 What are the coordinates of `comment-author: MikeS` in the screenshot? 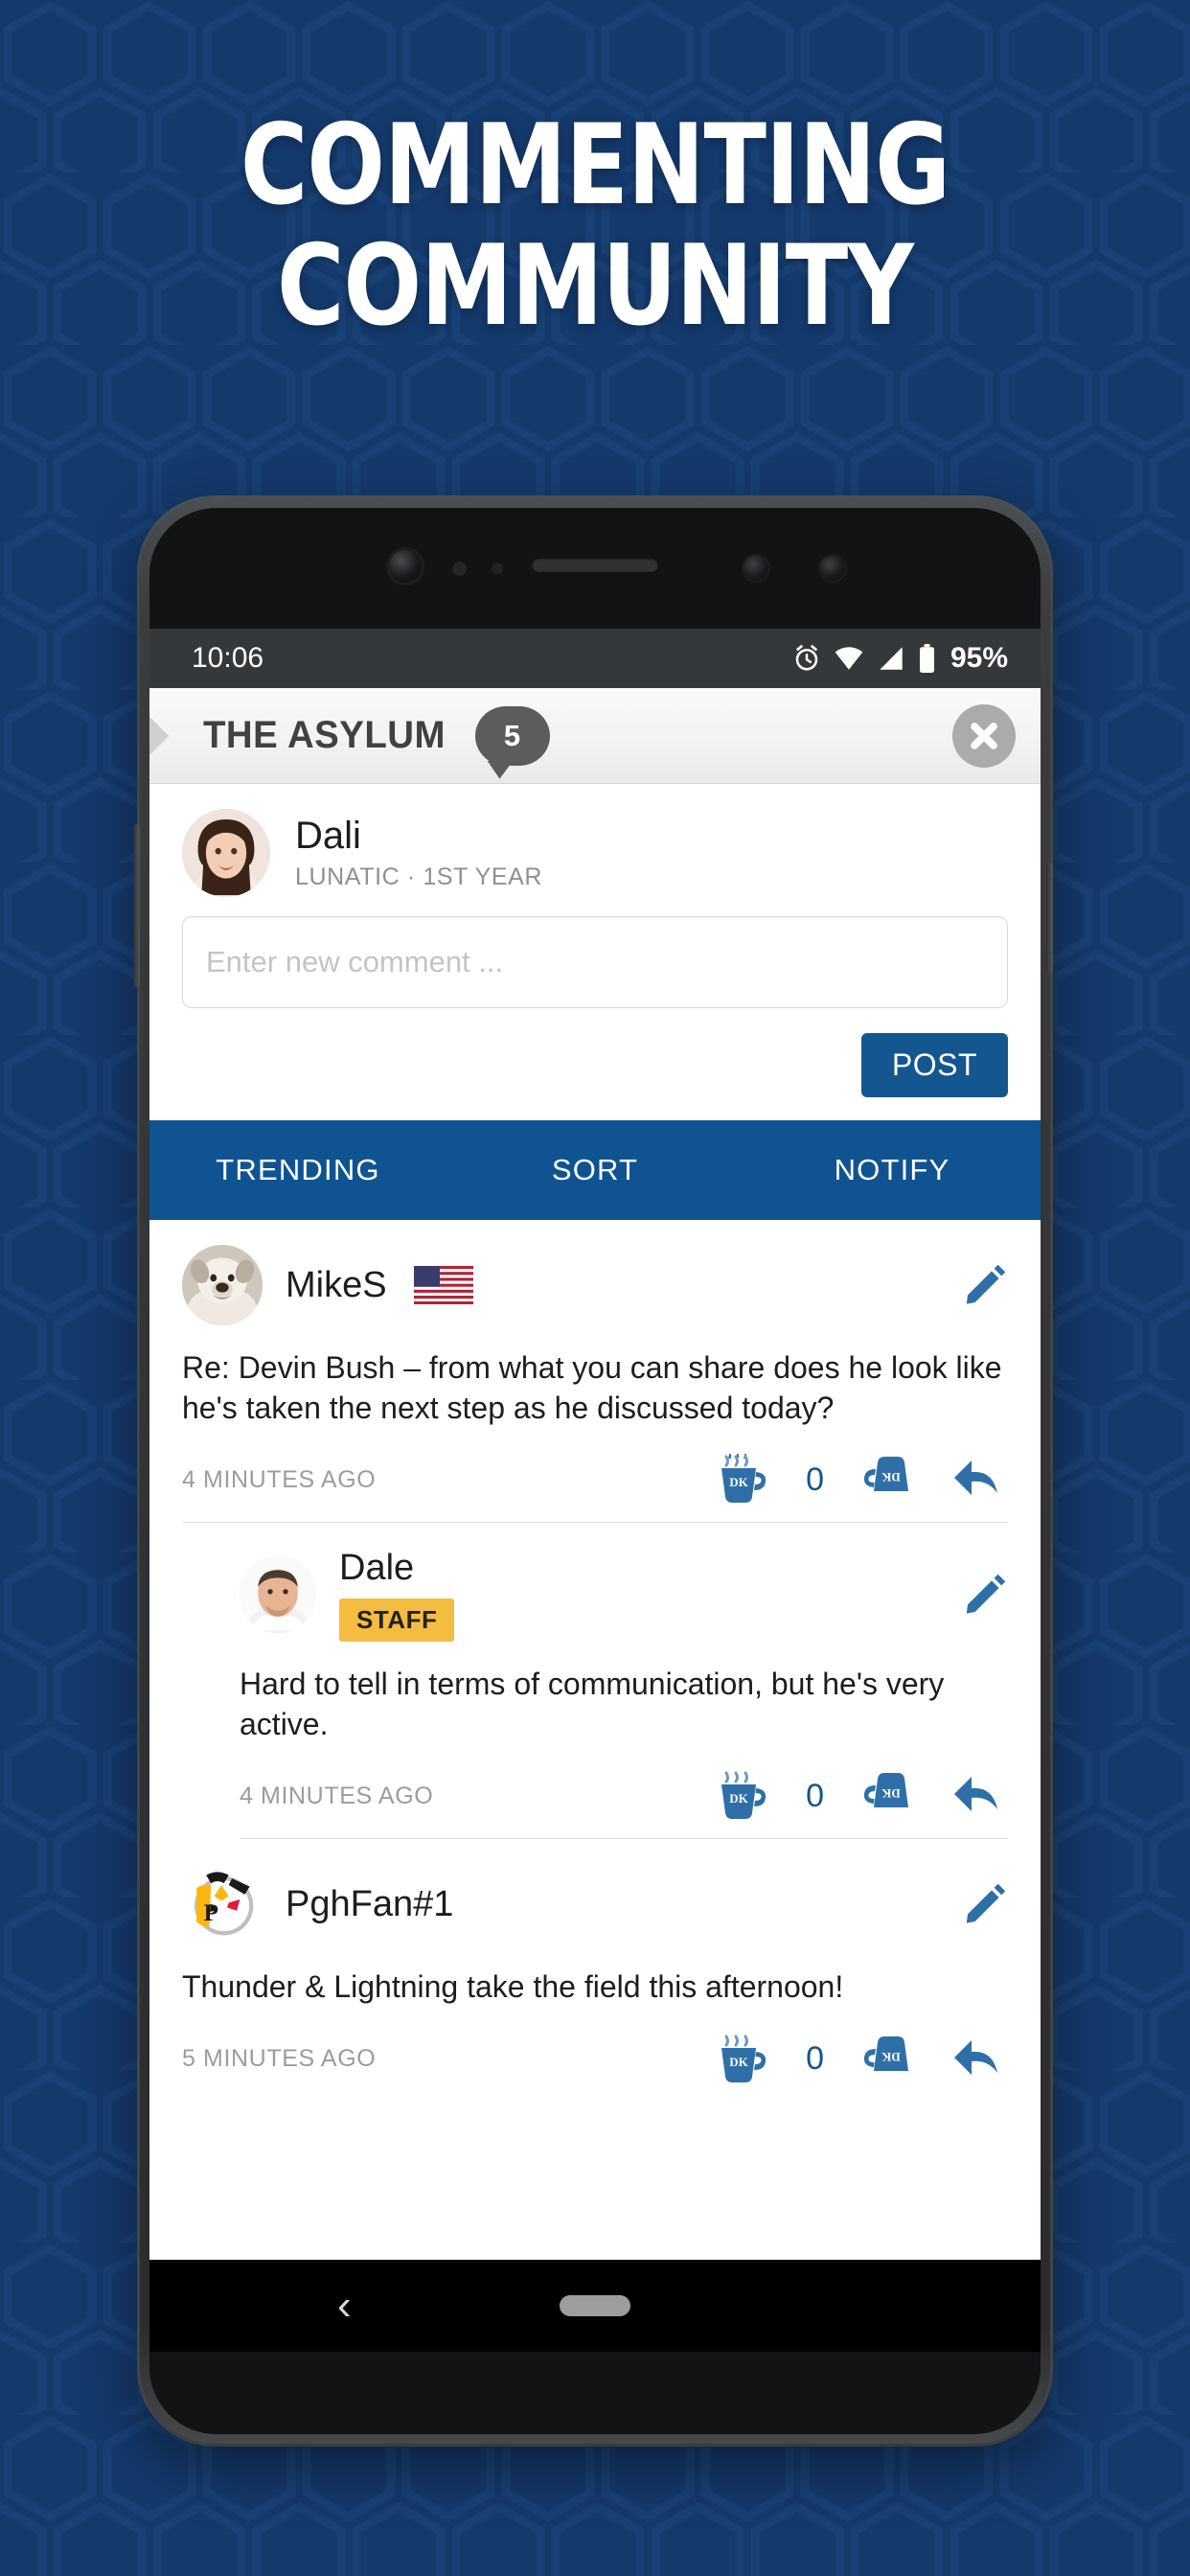 It's located at (336, 1284).